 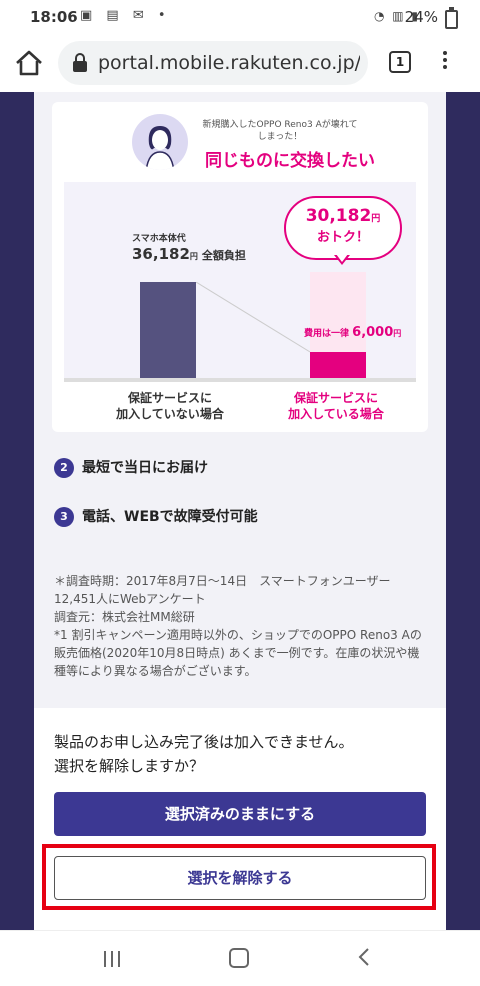 What do you see at coordinates (353, 332) in the screenshot?
I see `flat-fee-label: 費用は一律 6,000円` at bounding box center [353, 332].